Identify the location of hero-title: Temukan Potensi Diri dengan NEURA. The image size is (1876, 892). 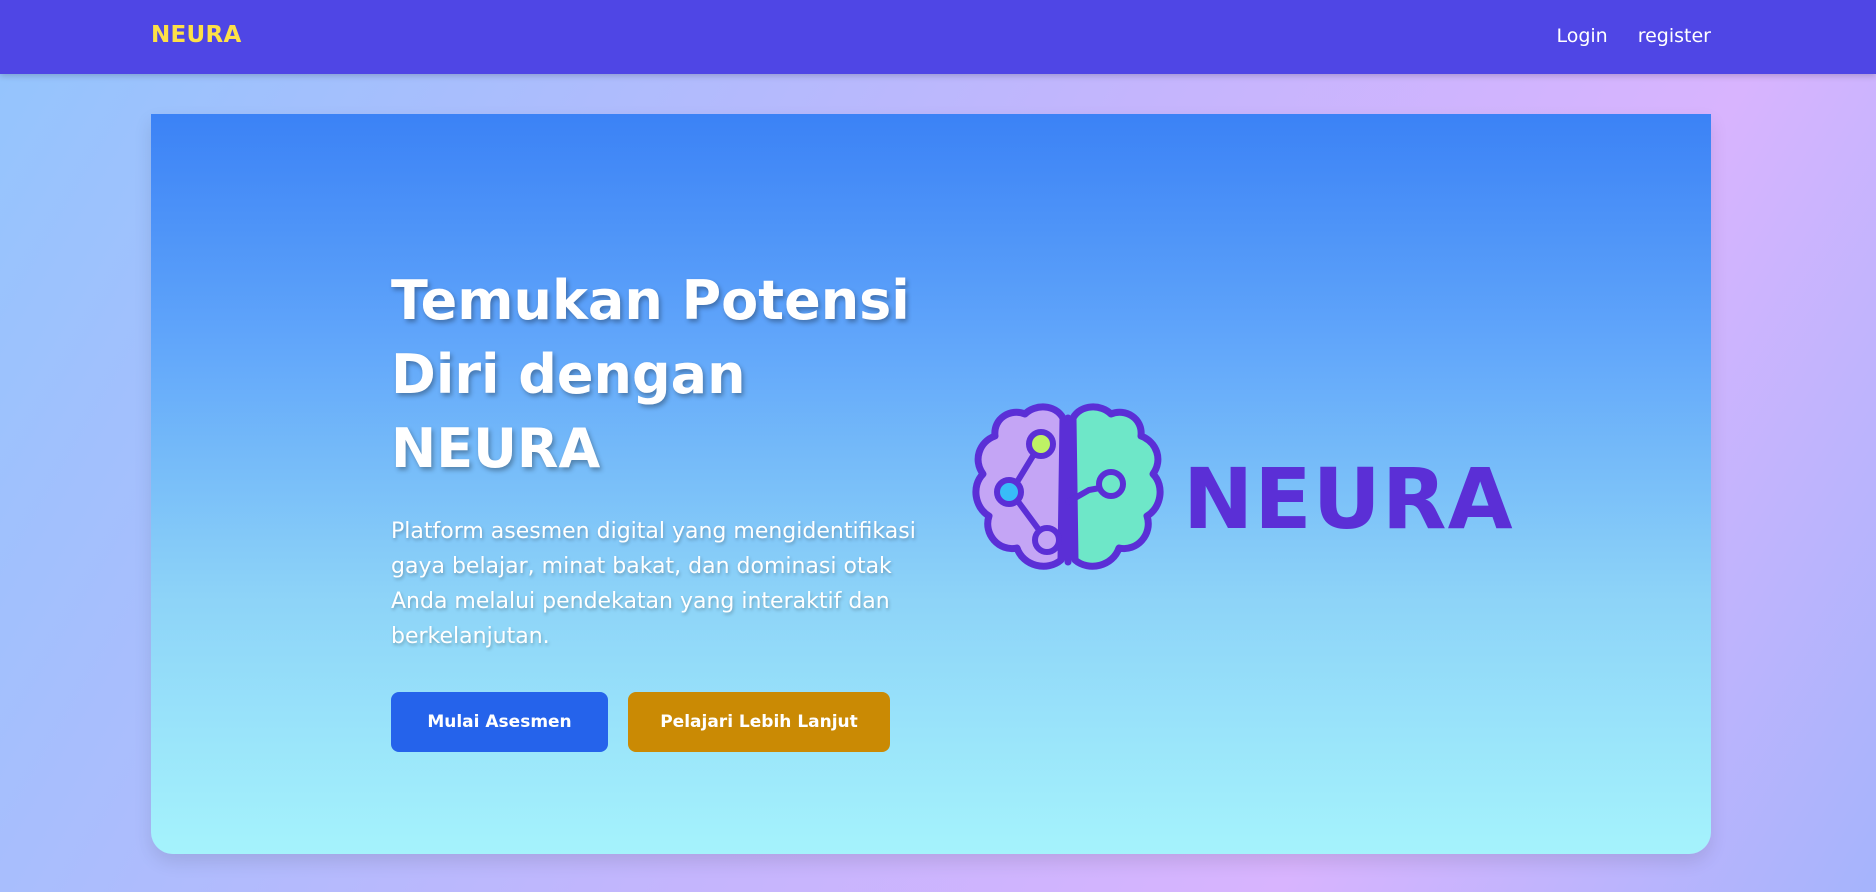
(671, 375).